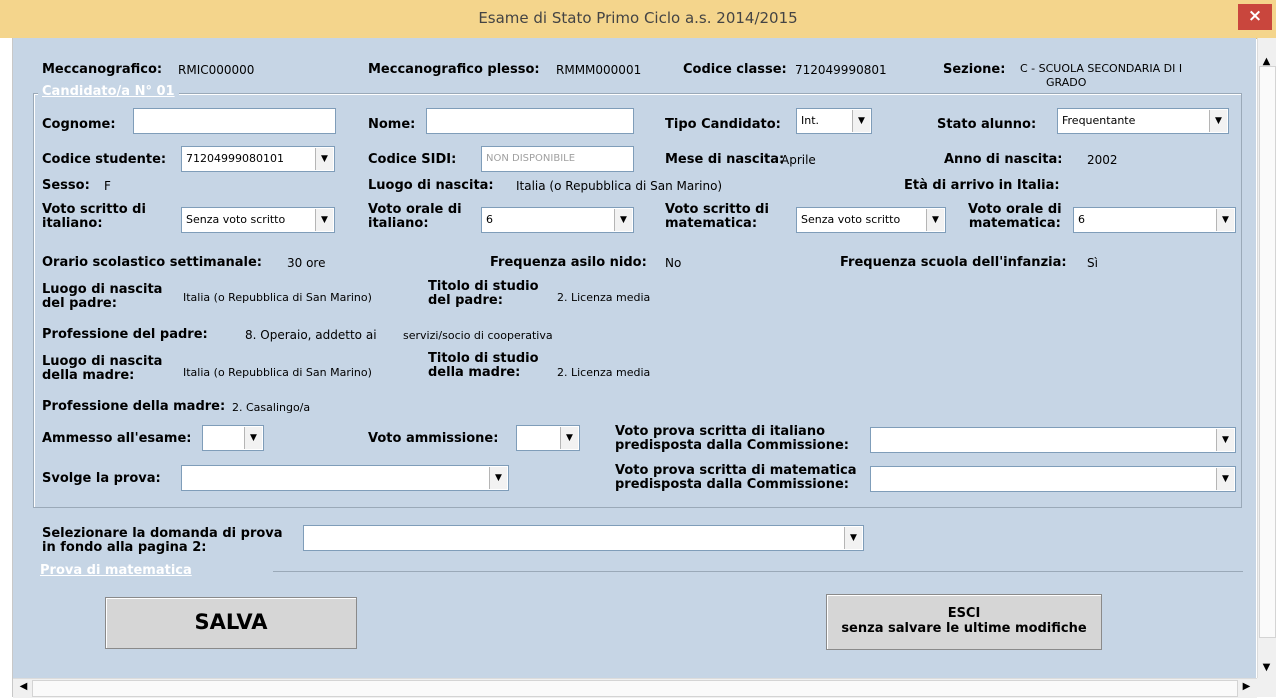 The height and width of the screenshot is (698, 1276). I want to click on voto-prova-matematica-dropdown: ▼, so click(1053, 479).